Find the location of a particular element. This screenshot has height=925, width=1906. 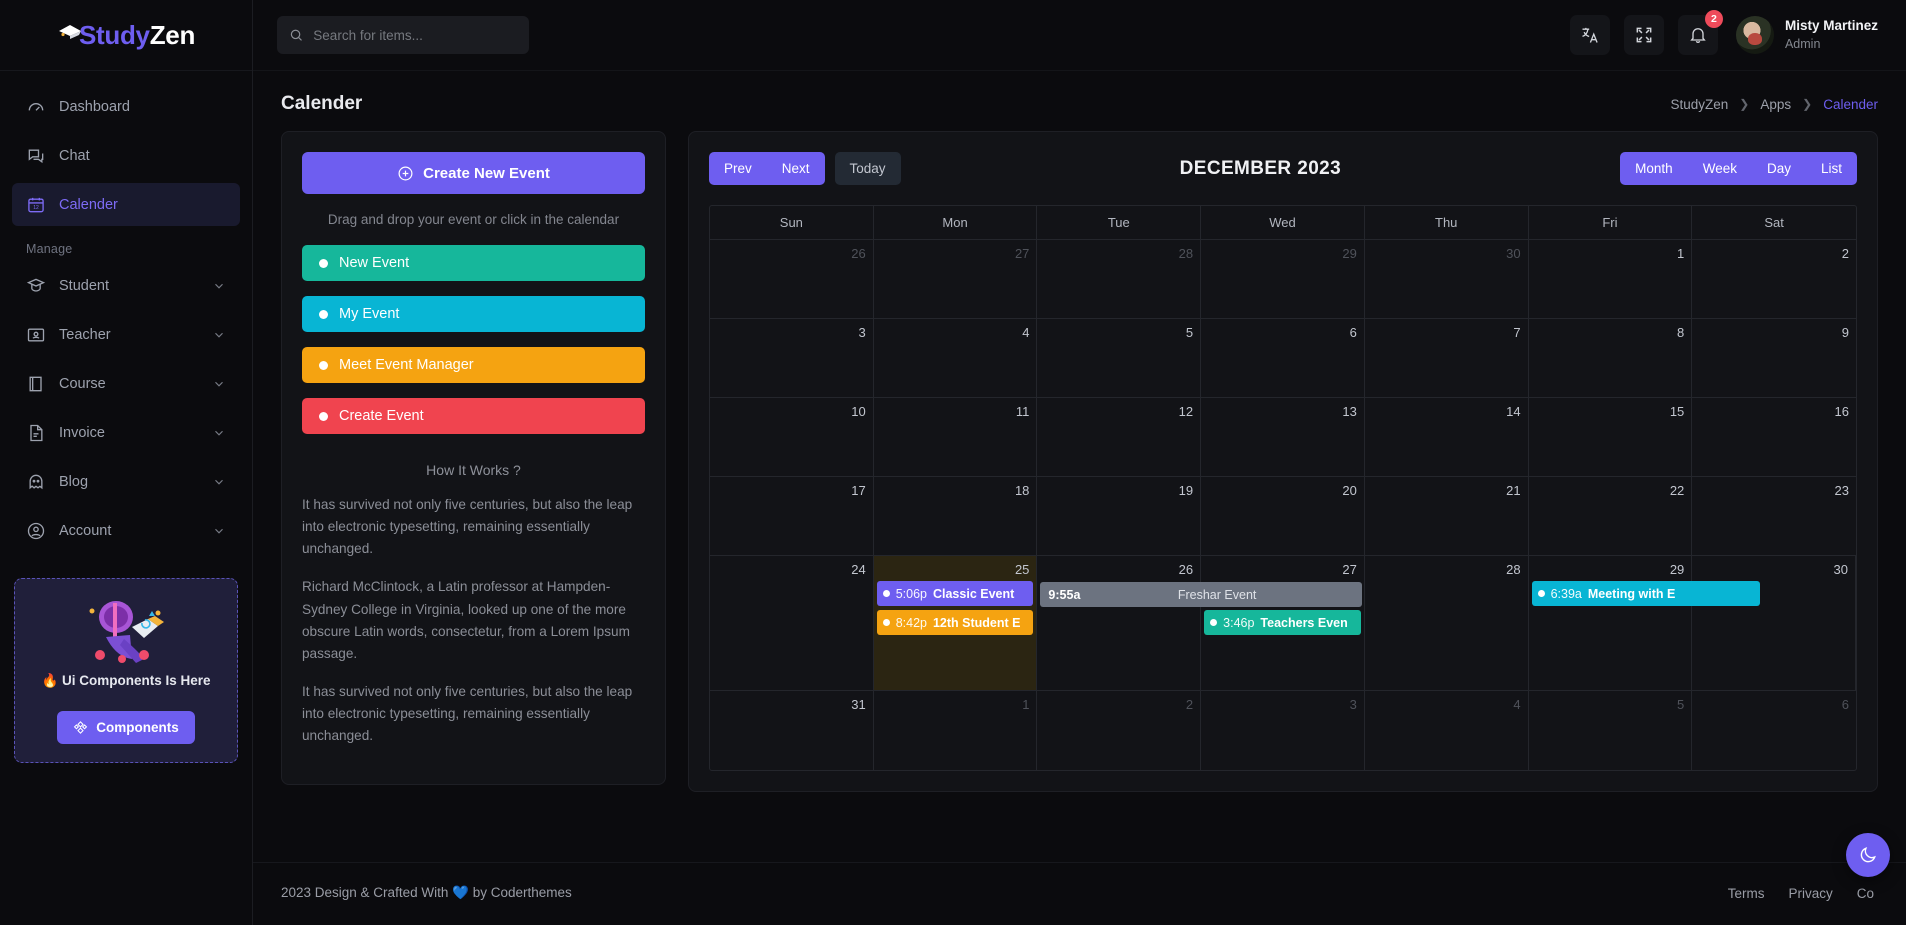

sidebar-item-invoice: Invoice is located at coordinates (126, 432).